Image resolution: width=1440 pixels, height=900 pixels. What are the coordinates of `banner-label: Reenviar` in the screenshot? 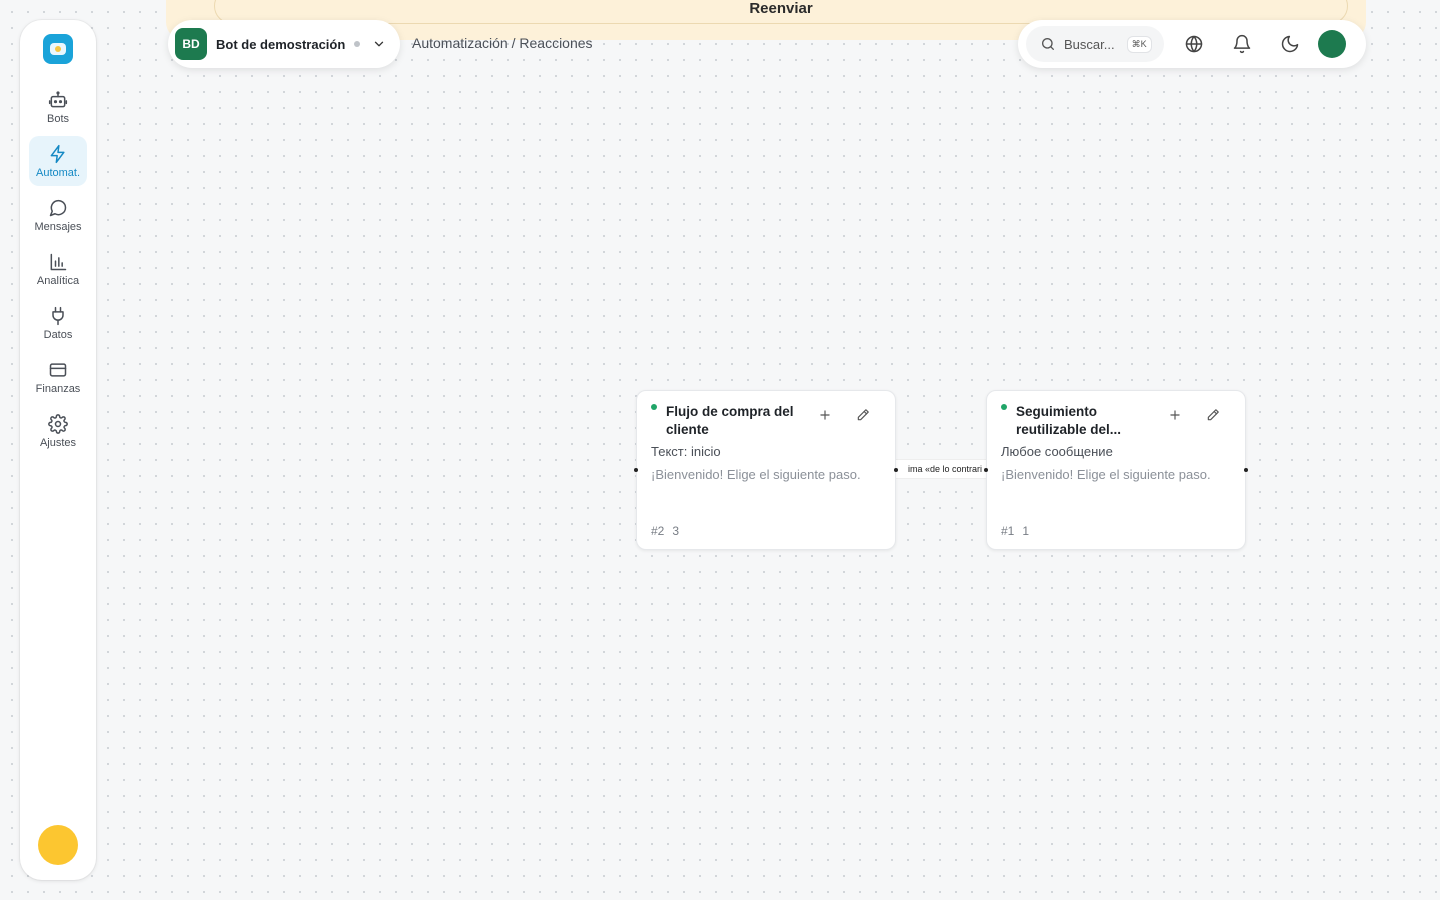 It's located at (781, 8).